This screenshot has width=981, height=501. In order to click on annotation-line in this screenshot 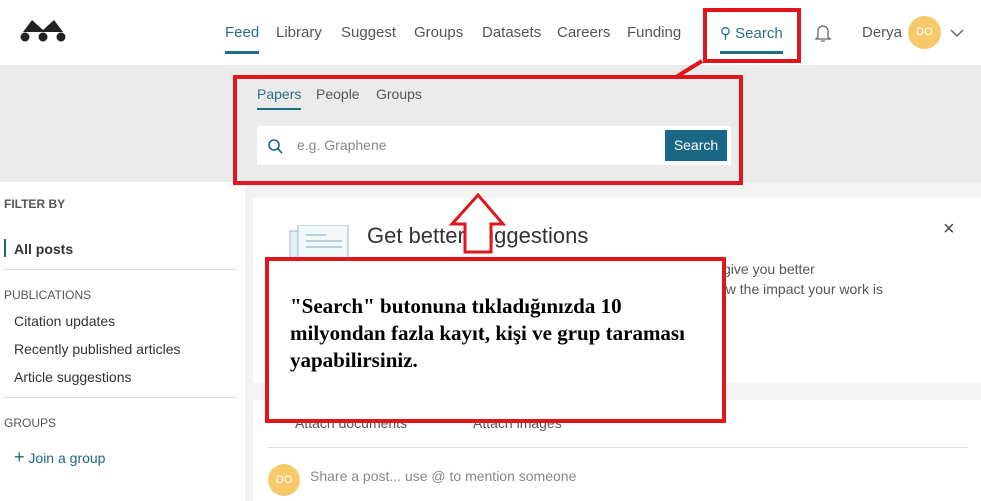, I will do `click(689, 69)`.